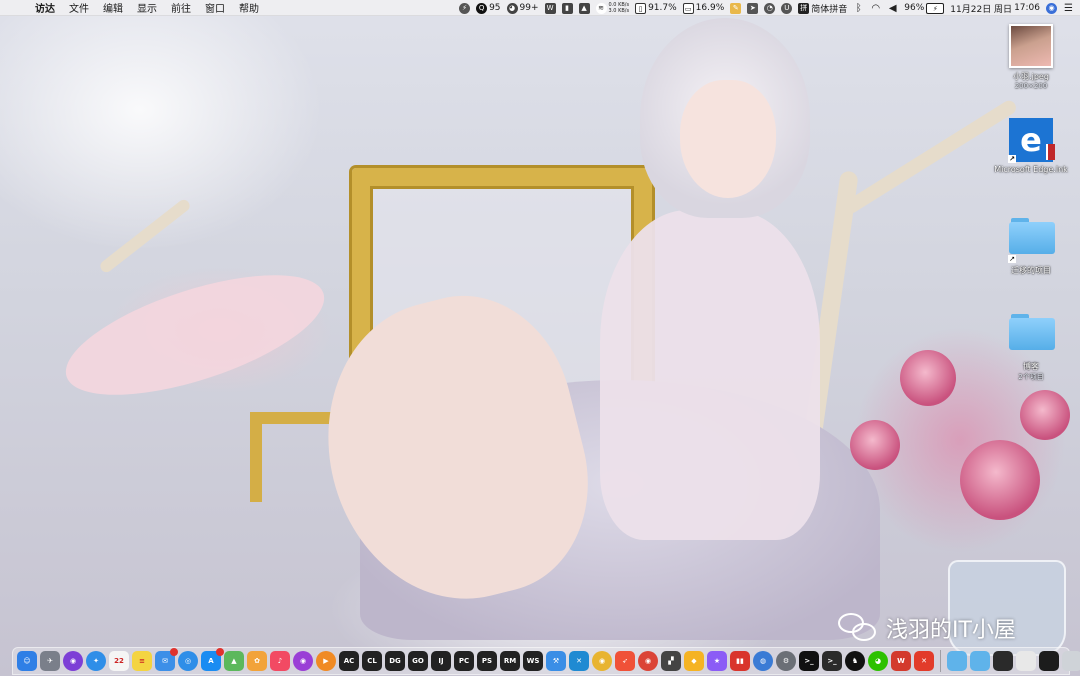  Describe the element at coordinates (625, 661) in the screenshot. I see `swift-icon: ➶` at that location.